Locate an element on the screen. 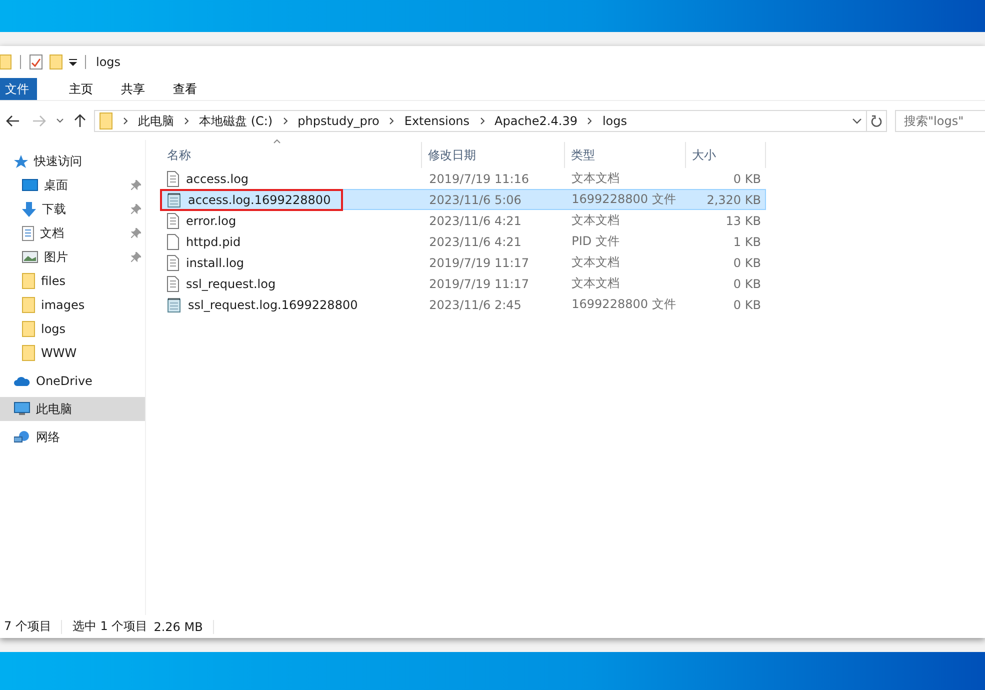  sidebar-item: logs is located at coordinates (72, 329).